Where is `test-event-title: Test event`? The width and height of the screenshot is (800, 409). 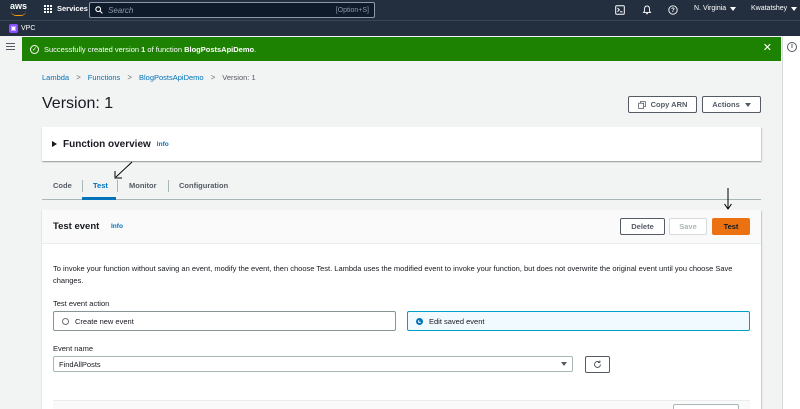
test-event-title: Test event is located at coordinates (76, 226).